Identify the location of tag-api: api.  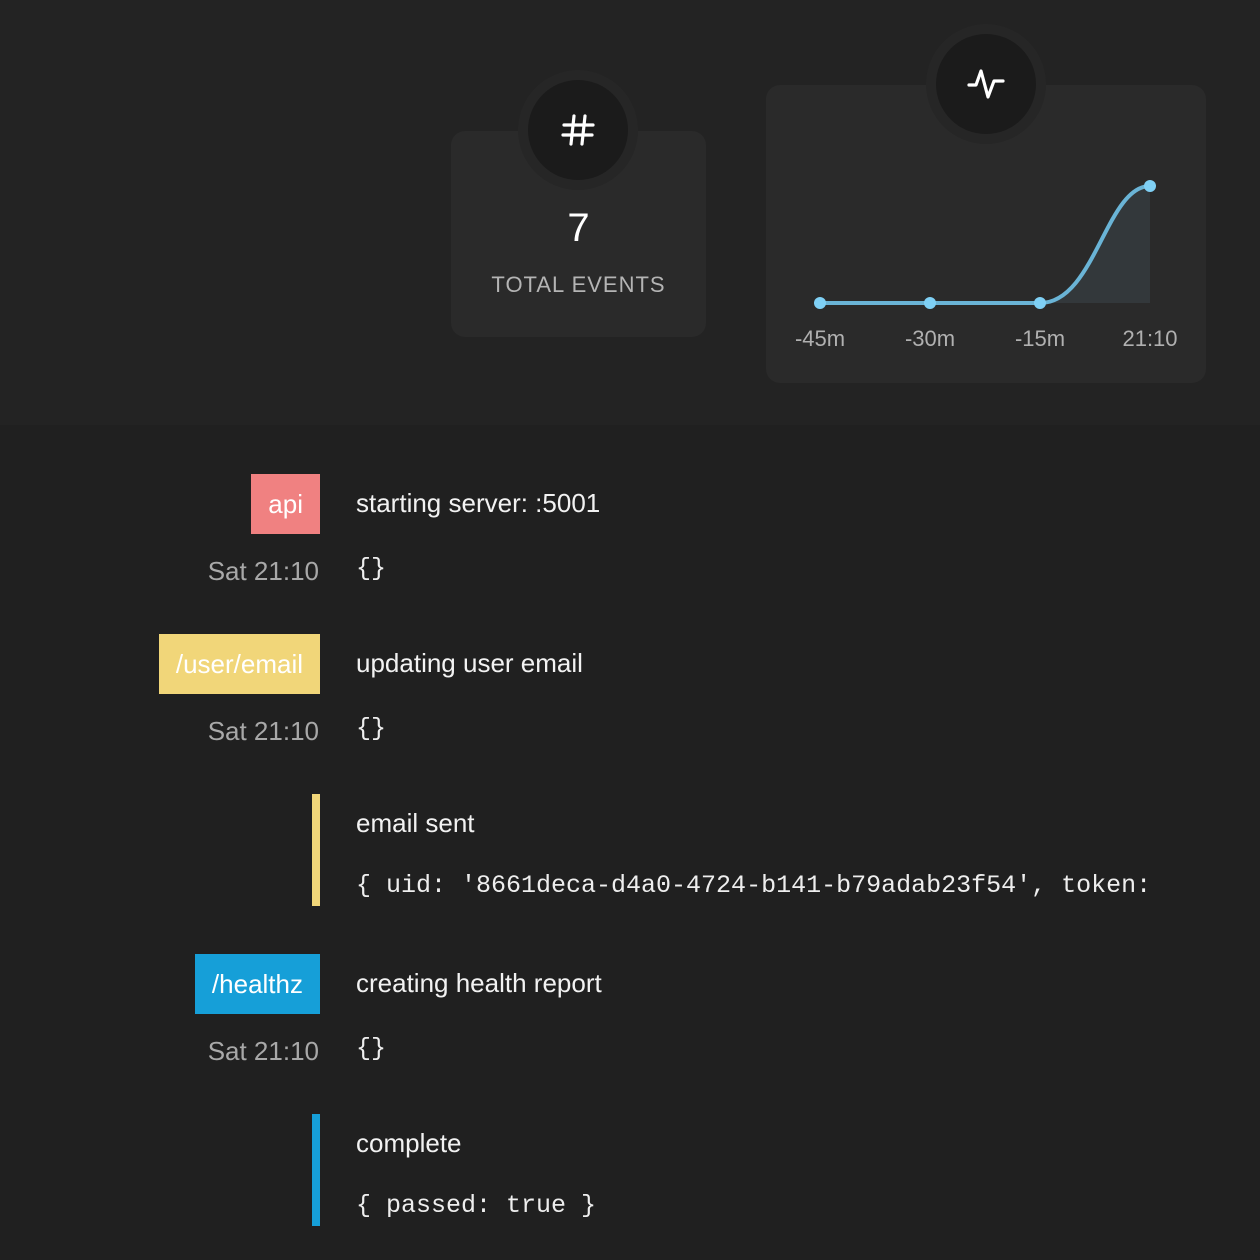
(285, 504).